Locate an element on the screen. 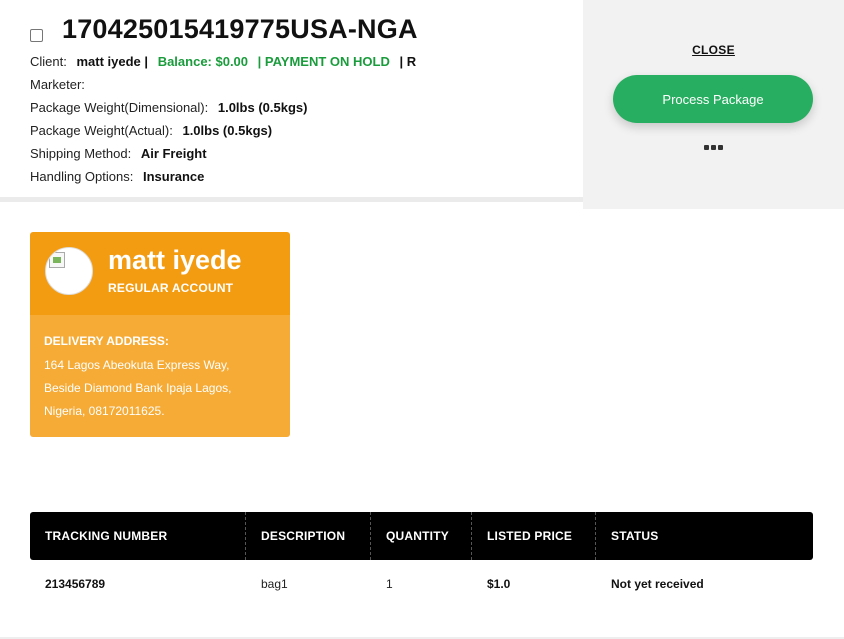  description-cell: bag1 is located at coordinates (274, 584).